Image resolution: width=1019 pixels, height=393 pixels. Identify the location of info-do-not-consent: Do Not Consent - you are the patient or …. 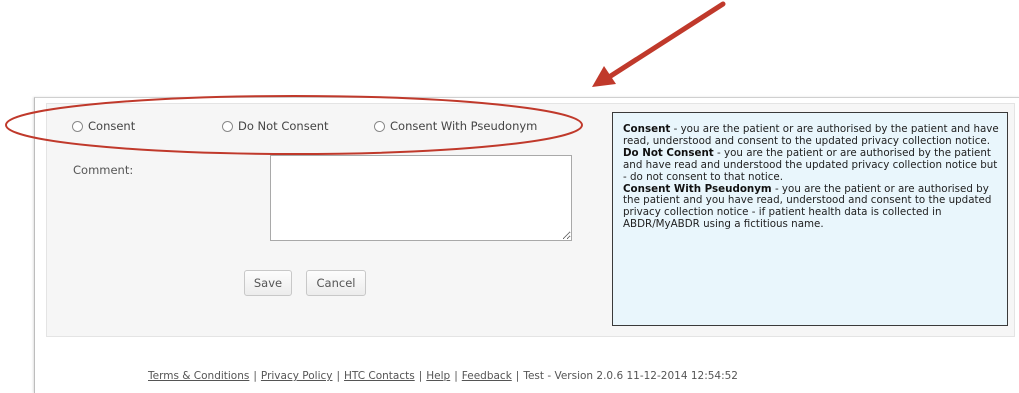
(811, 165).